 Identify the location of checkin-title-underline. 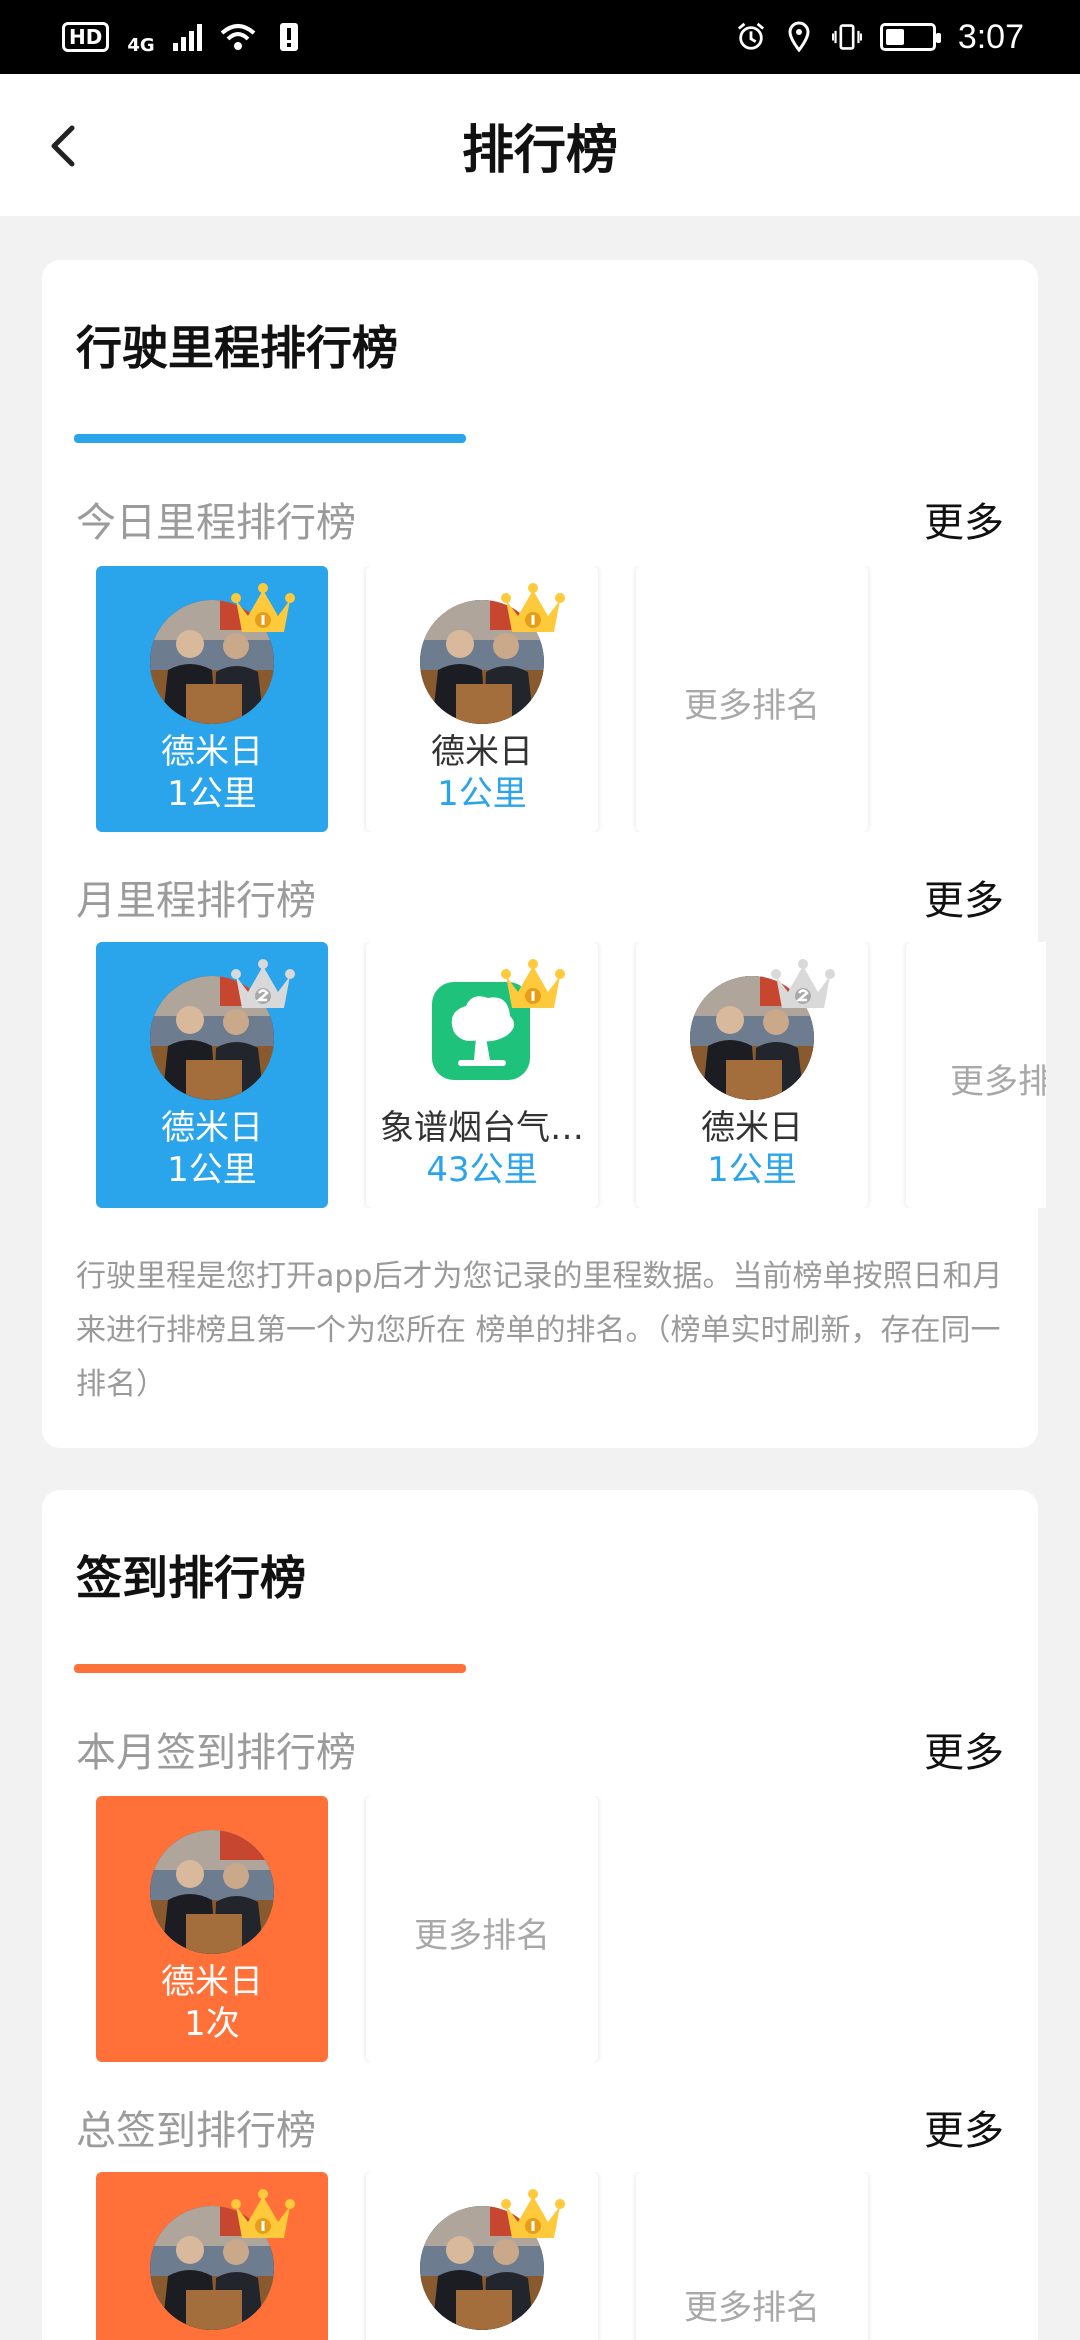
(270, 1668).